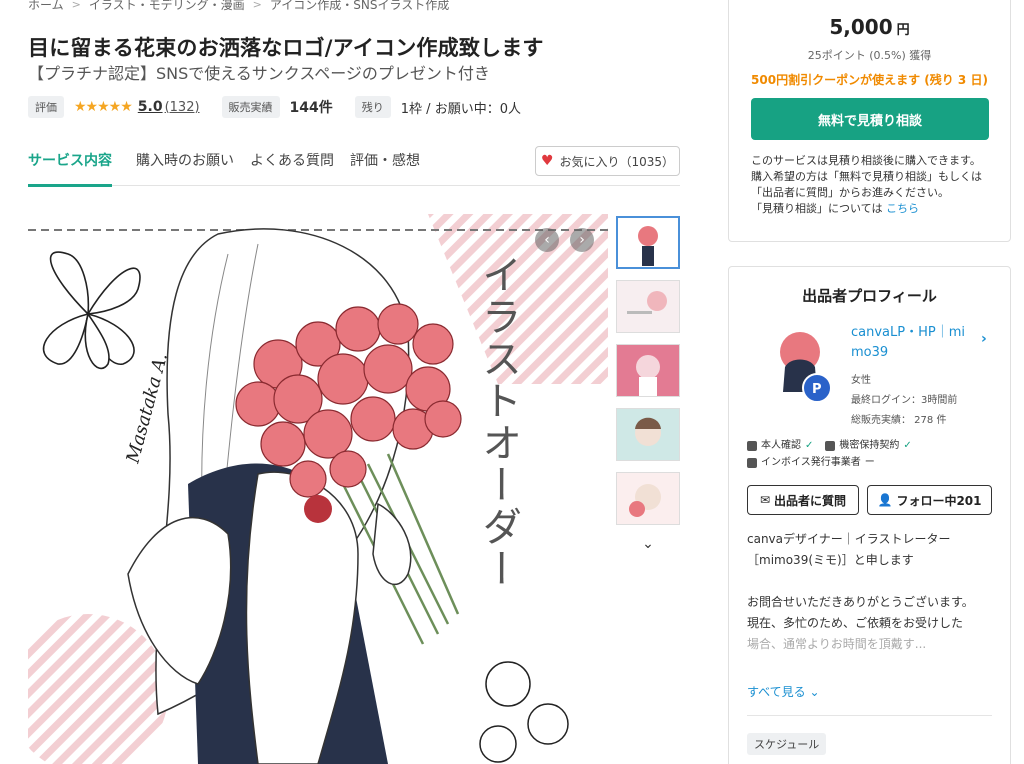 The height and width of the screenshot is (764, 1024). Describe the element at coordinates (259, 73) in the screenshot. I see `page-subtitle: 【プラチナ認定】SNSで使えるサンクスページのプレゼント付き` at that location.